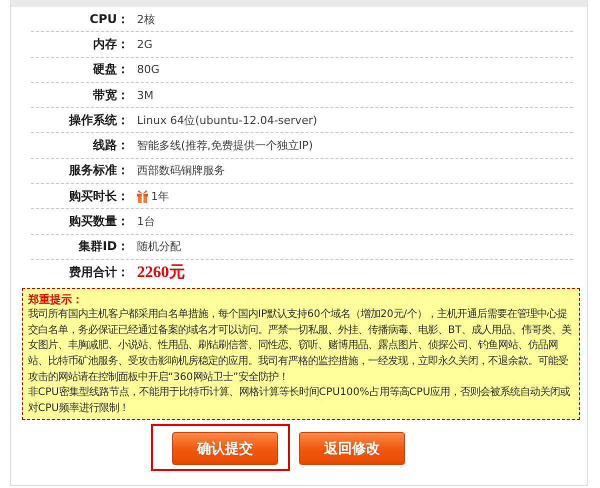  Describe the element at coordinates (110, 95) in the screenshot. I see `field-label: 带宽：` at that location.